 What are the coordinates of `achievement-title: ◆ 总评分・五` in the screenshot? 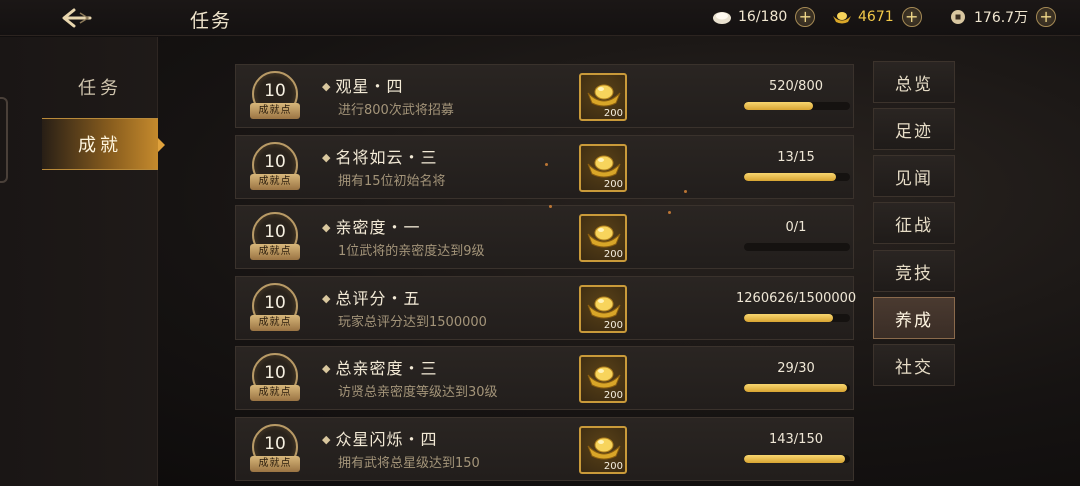 It's located at (371, 297).